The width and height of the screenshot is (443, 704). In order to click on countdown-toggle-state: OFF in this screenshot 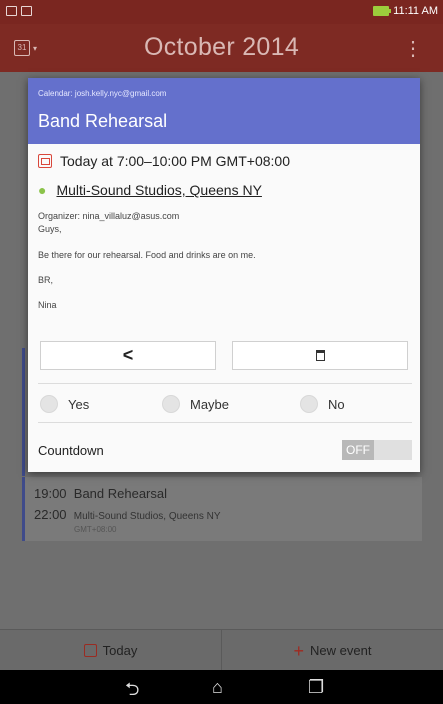, I will do `click(358, 450)`.